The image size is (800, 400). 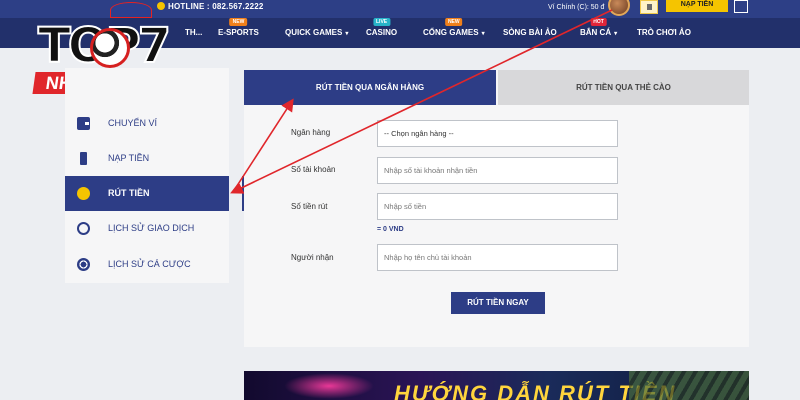 What do you see at coordinates (329, 386) in the screenshot?
I see `banner-glow` at bounding box center [329, 386].